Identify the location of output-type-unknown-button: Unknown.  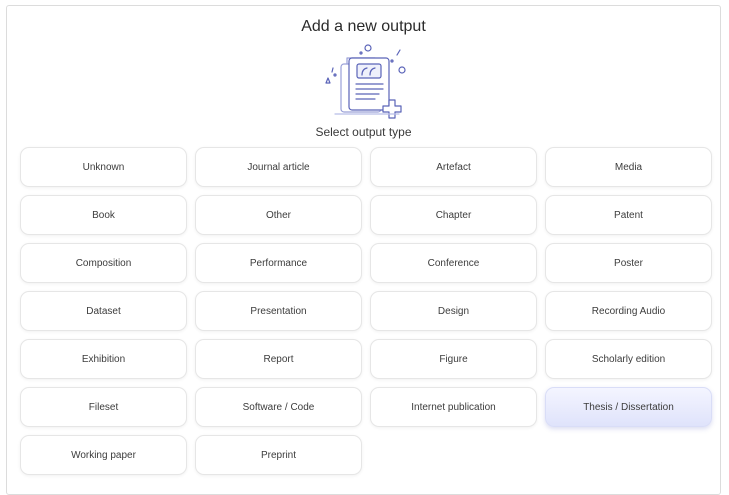
(103, 167).